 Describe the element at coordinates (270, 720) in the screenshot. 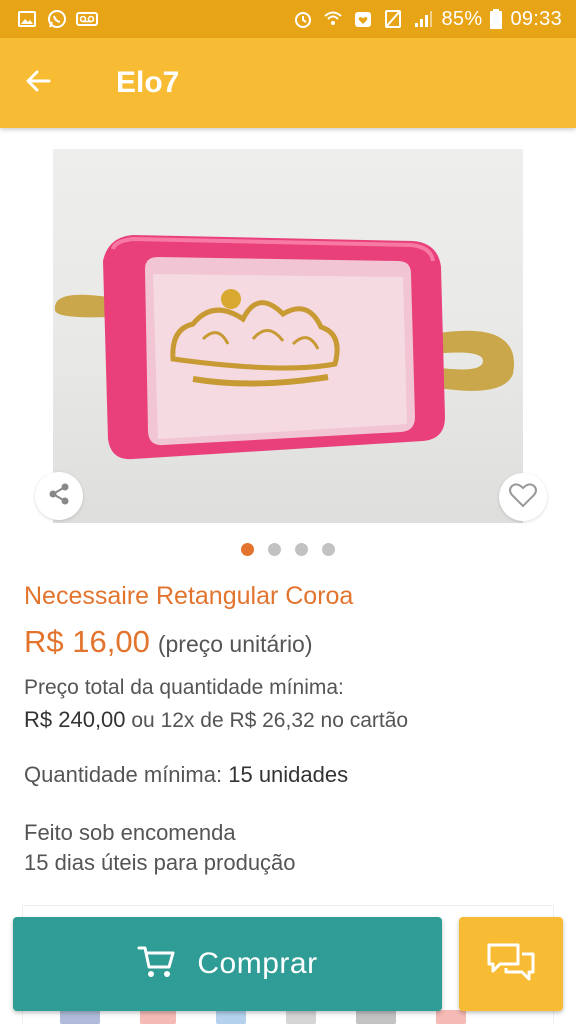

I see `installments-text: ou 12x de R$ 26,32 no cartão` at that location.